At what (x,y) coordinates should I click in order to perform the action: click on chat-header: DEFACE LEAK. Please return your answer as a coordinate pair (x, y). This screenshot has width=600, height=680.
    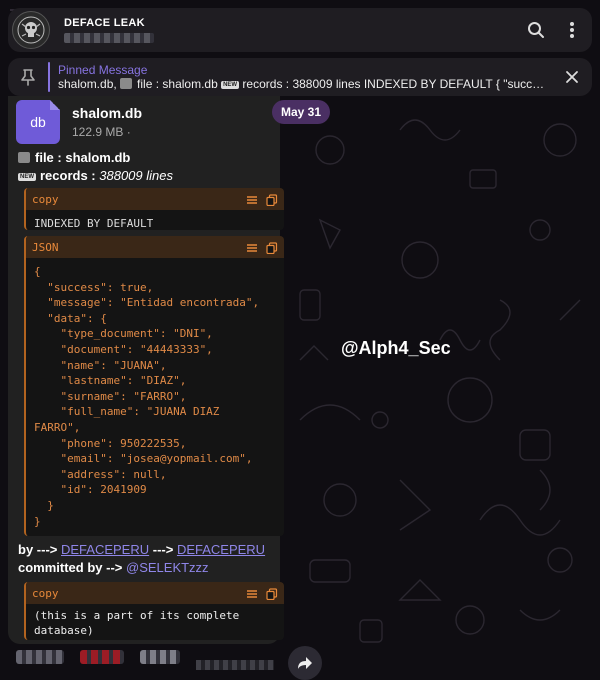
    Looking at the image, I should click on (300, 30).